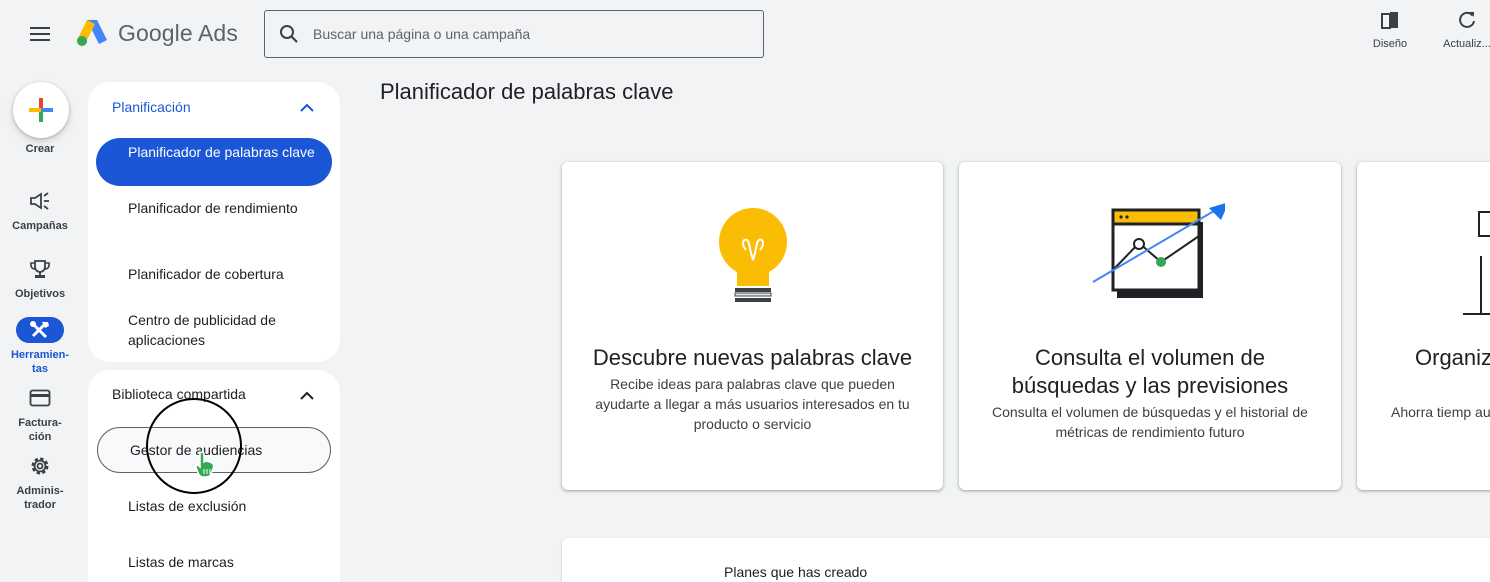 This screenshot has width=1490, height=582. I want to click on google-ads-logo: Google Ads, so click(157, 33).